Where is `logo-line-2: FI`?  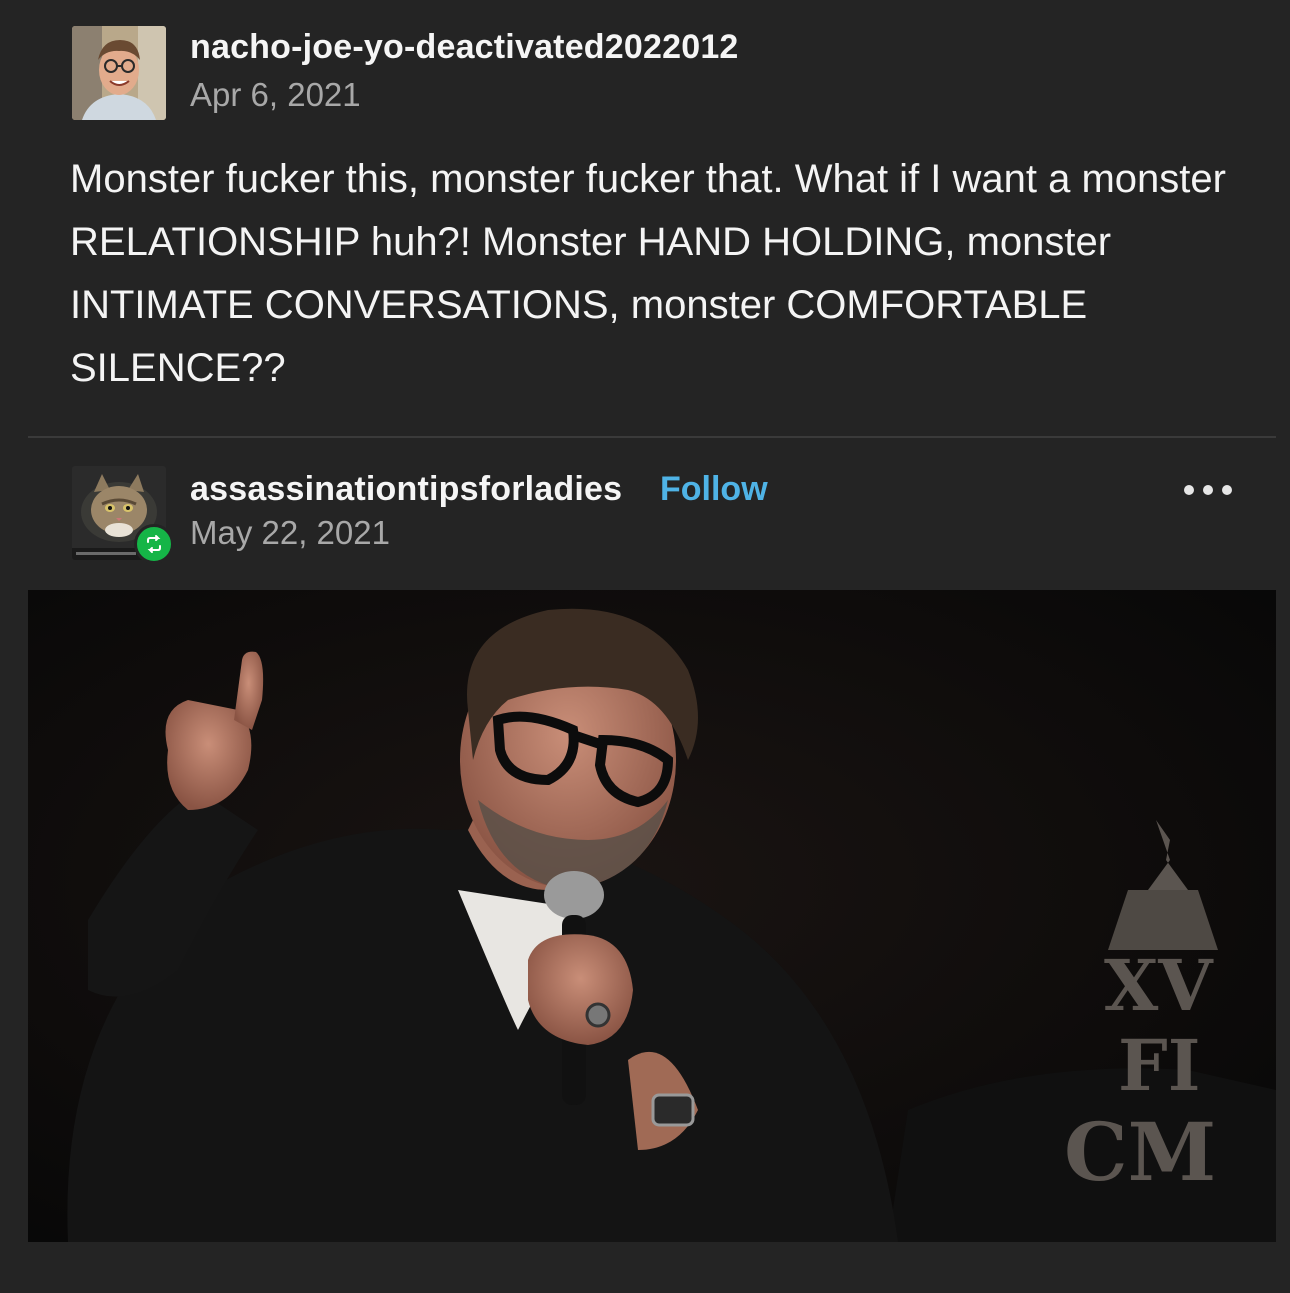 logo-line-2: FI is located at coordinates (1159, 1065).